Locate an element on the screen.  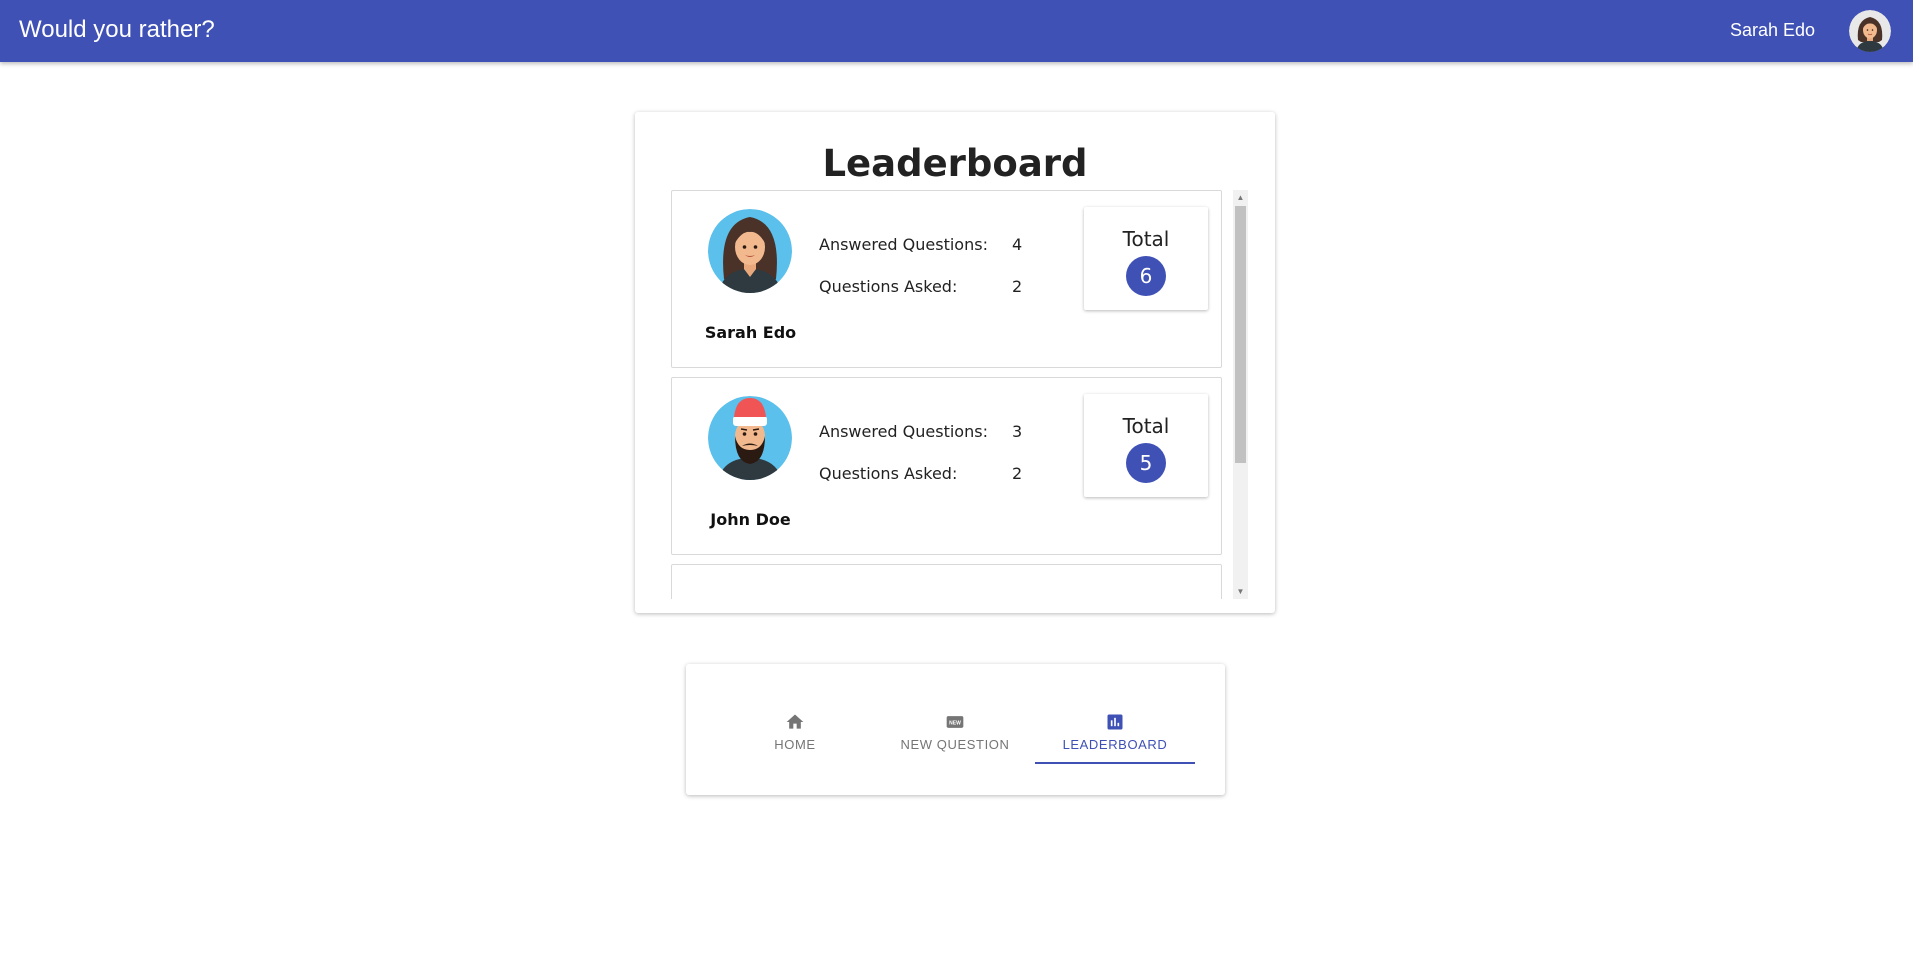
app-bar: Would you rather? Sarah Edo is located at coordinates (956, 31).